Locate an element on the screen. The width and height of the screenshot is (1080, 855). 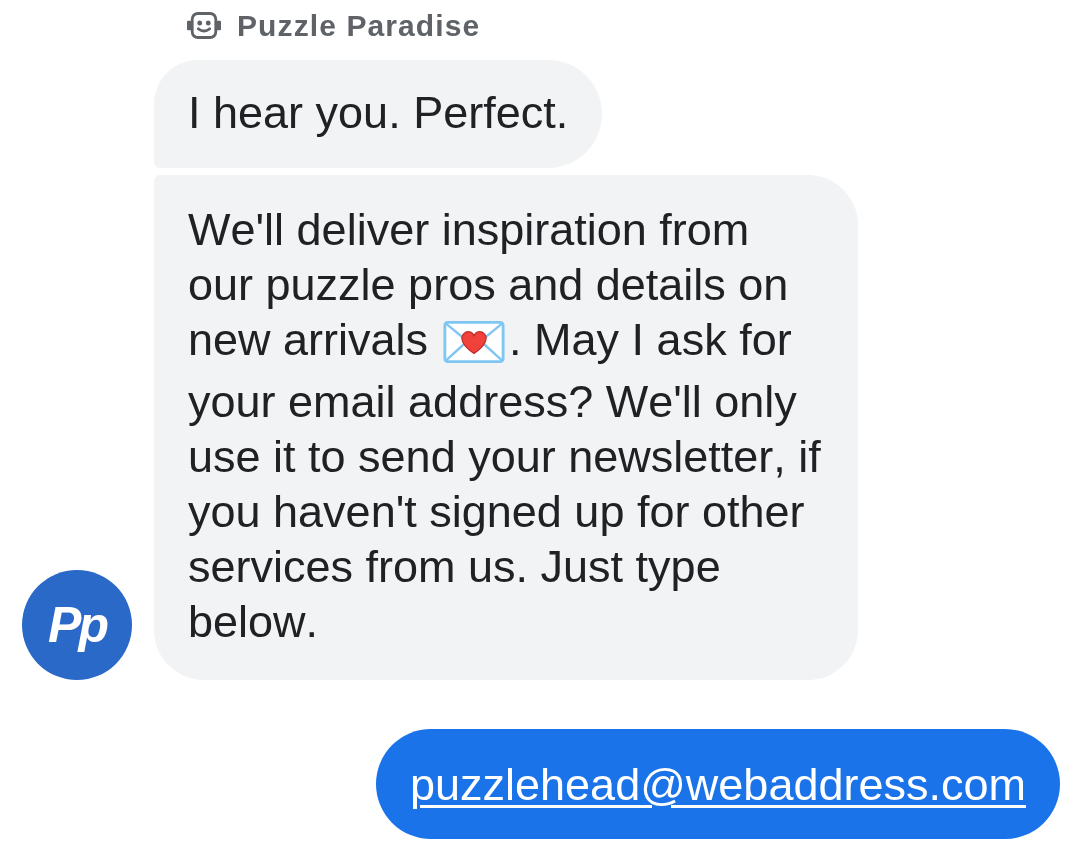
sender-name: Puzzle Paradise is located at coordinates (359, 25).